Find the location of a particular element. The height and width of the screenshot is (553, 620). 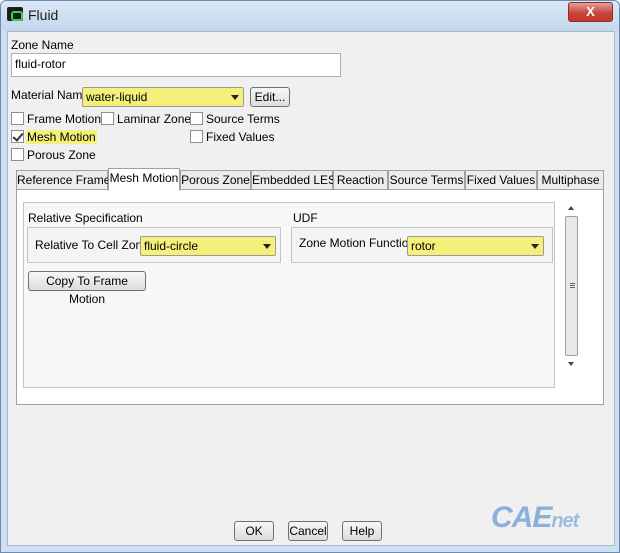

cancel-button: Cancel is located at coordinates (308, 531).